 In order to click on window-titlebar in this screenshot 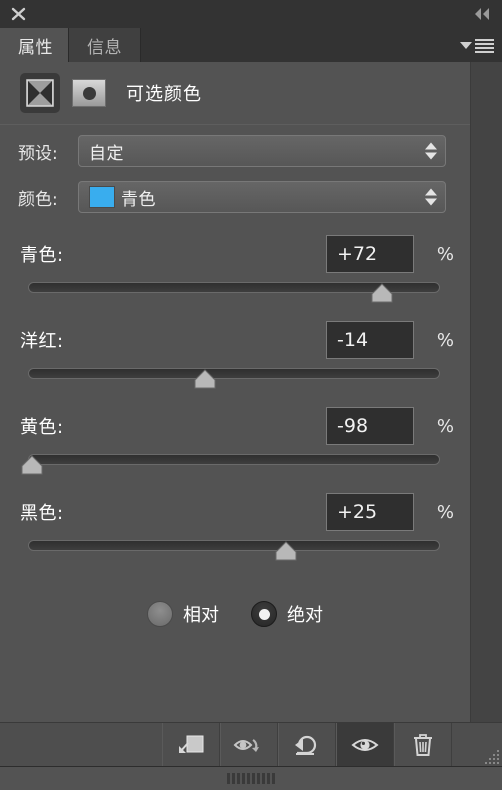, I will do `click(251, 14)`.